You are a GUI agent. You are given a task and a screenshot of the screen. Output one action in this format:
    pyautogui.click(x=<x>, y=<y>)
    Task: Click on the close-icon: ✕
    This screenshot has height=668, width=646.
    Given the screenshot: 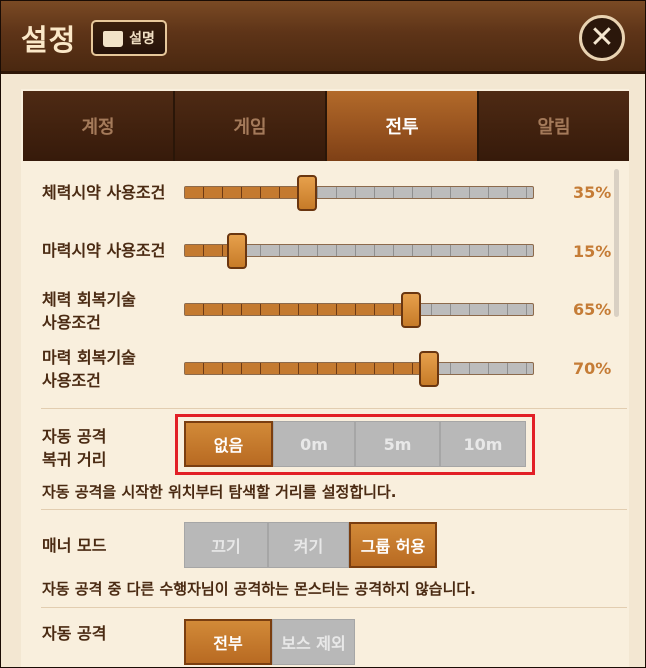 What is the action you would take?
    pyautogui.click(x=602, y=37)
    